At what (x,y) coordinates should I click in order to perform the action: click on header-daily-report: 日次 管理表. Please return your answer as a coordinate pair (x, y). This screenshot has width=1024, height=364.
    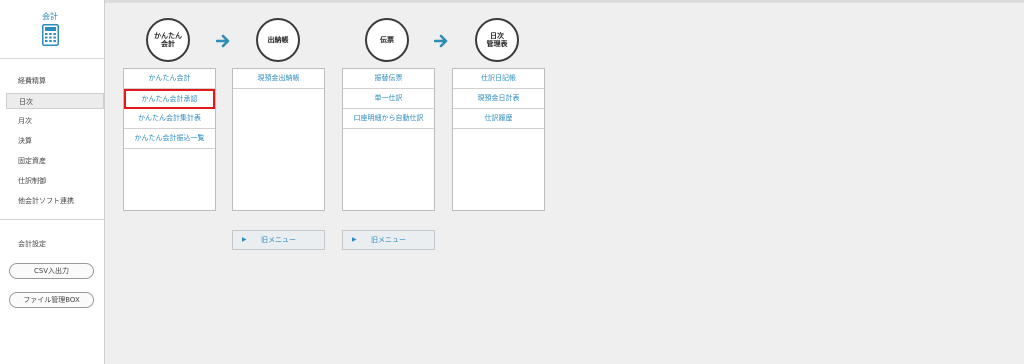
    Looking at the image, I should click on (497, 40).